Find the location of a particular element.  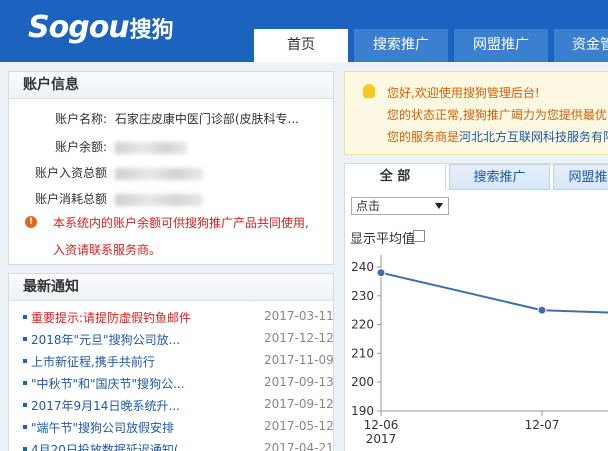

notice-title: 上市新征程,携手共前行 is located at coordinates (93, 361).